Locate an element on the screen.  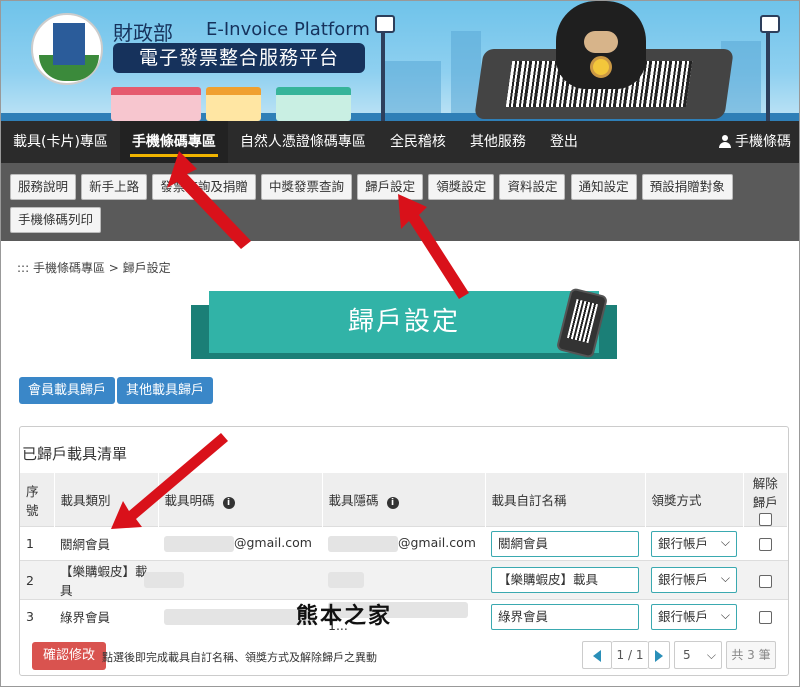
col-award-method: 領獎方式 is located at coordinates (694, 500).